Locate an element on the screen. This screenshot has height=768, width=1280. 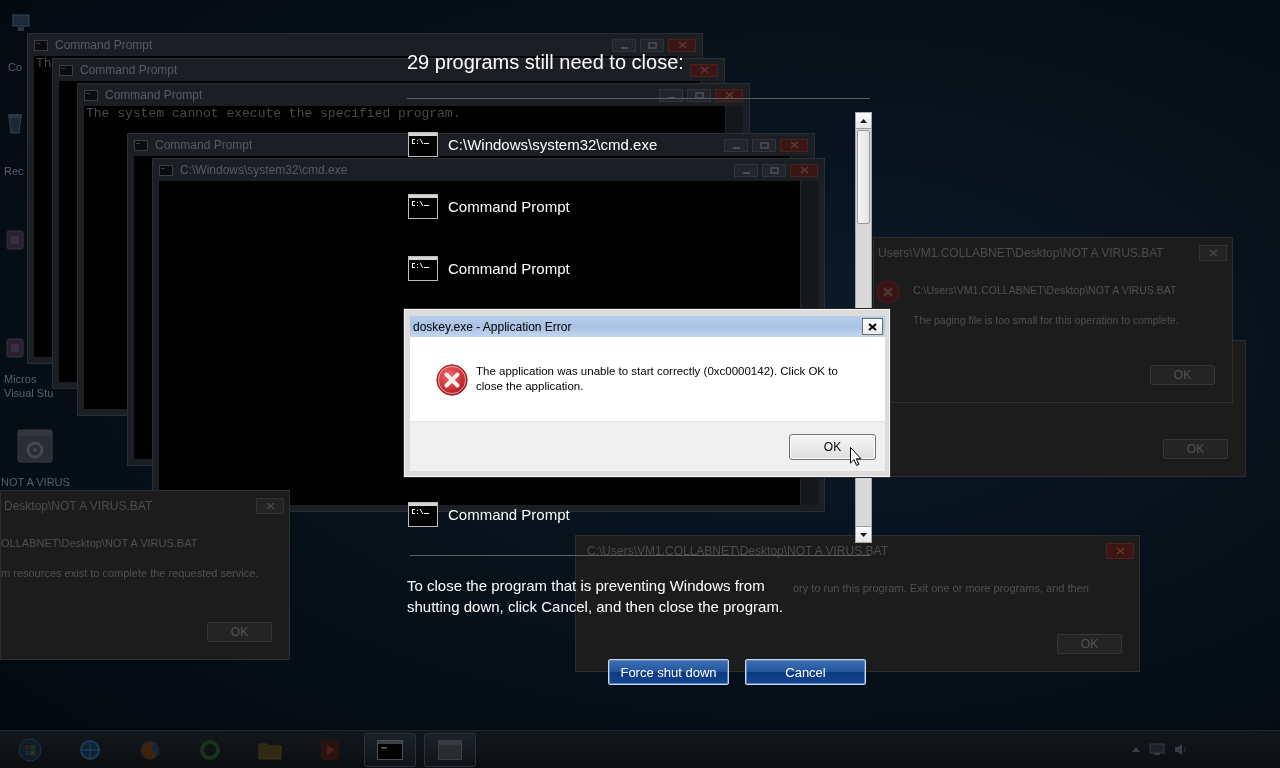
desktop-icon-label: Rec is located at coordinates (14, 171).